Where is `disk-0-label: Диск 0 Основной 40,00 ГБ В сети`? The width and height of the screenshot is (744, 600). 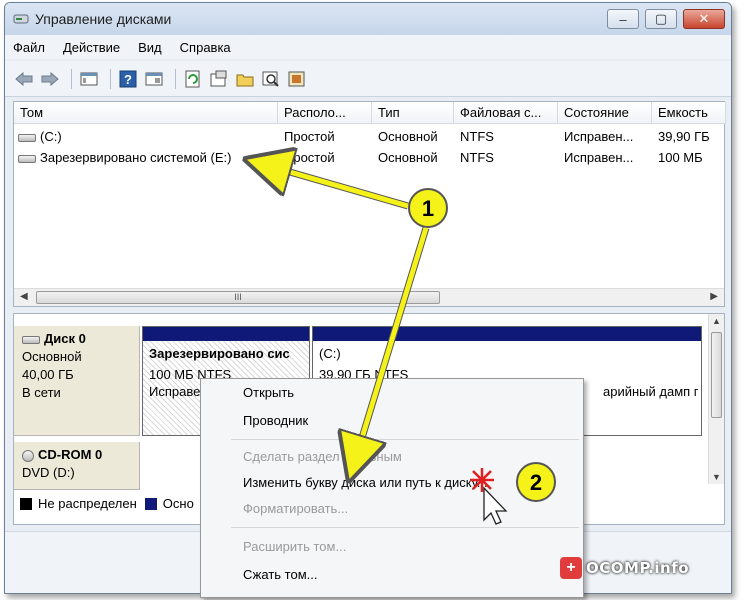
disk-0-label: Диск 0 Основной 40,00 ГБ В сети is located at coordinates (77, 381).